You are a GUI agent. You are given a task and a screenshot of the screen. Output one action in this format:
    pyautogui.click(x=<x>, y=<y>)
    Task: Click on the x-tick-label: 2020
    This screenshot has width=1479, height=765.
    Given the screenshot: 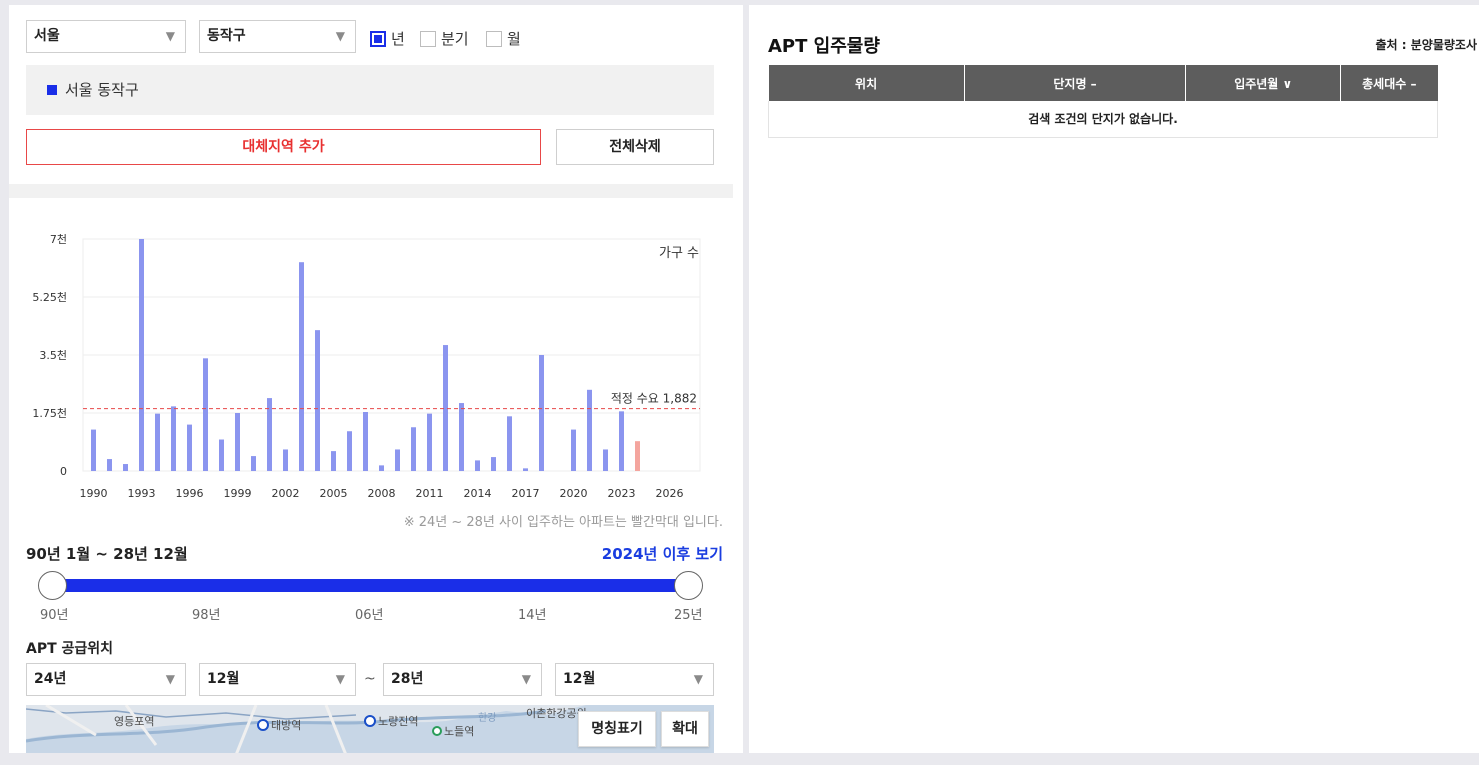 What is the action you would take?
    pyautogui.click(x=574, y=493)
    